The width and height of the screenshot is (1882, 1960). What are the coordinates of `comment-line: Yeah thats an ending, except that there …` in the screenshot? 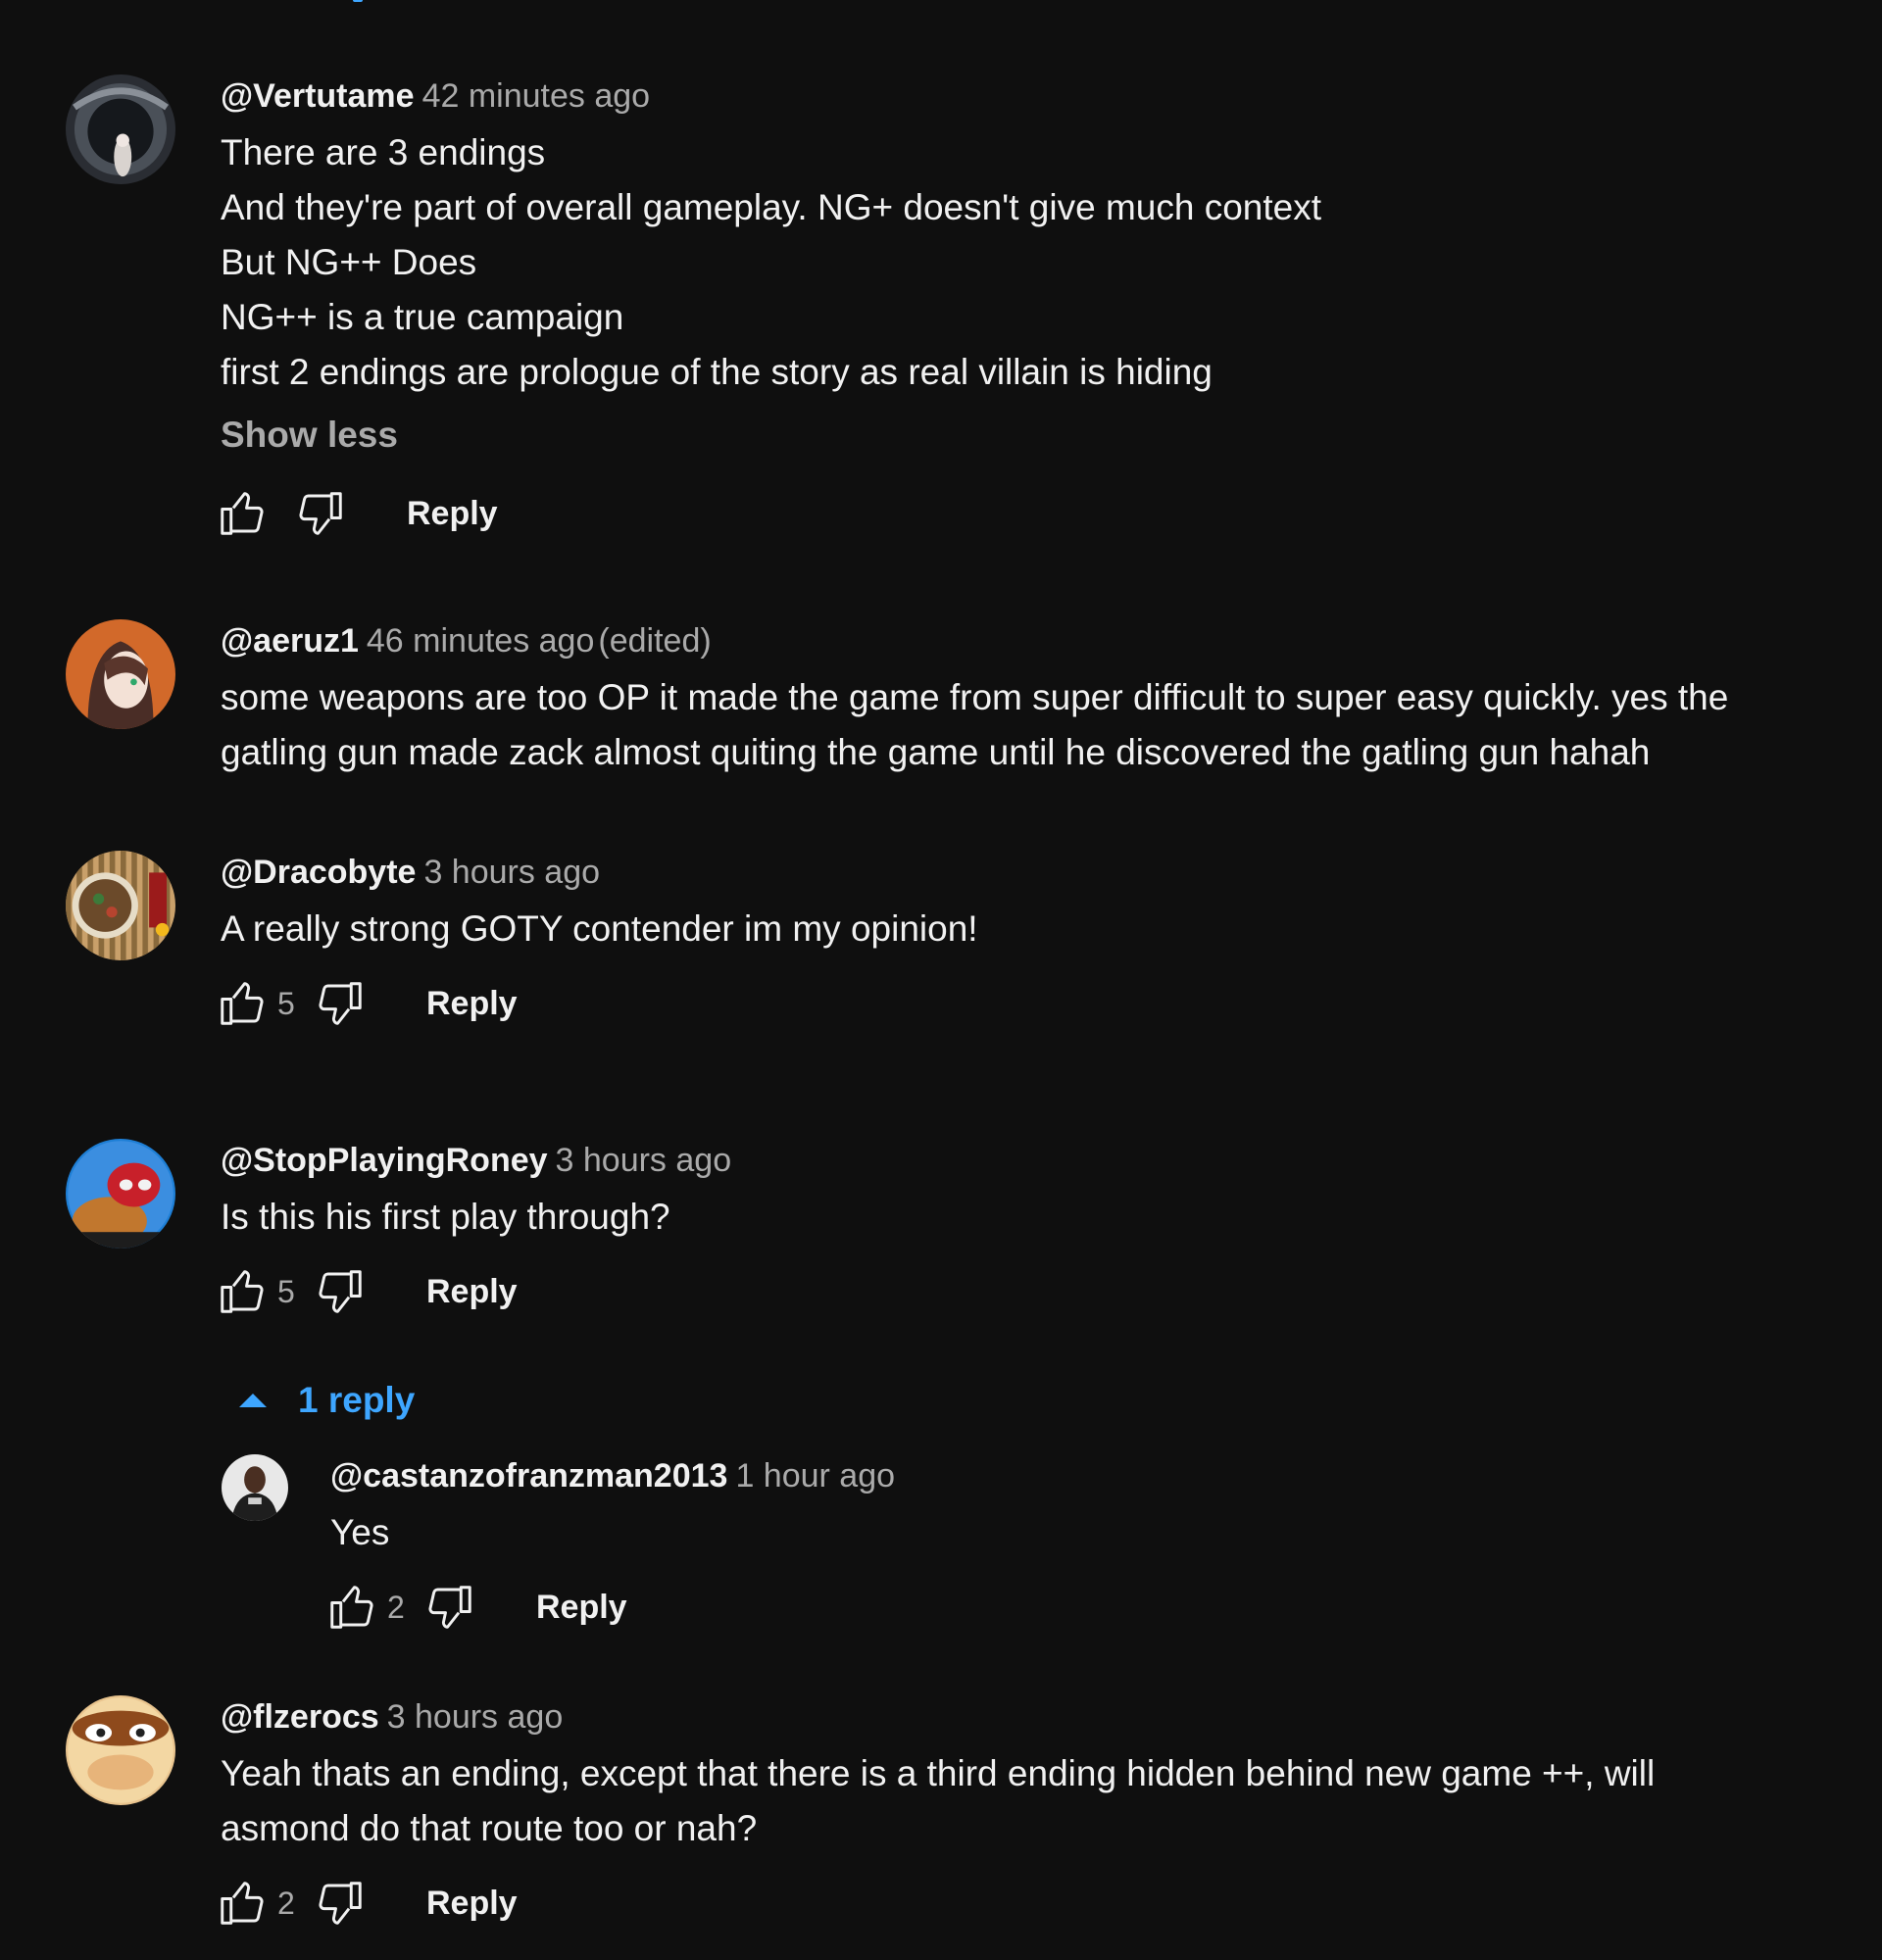 It's located at (939, 1773).